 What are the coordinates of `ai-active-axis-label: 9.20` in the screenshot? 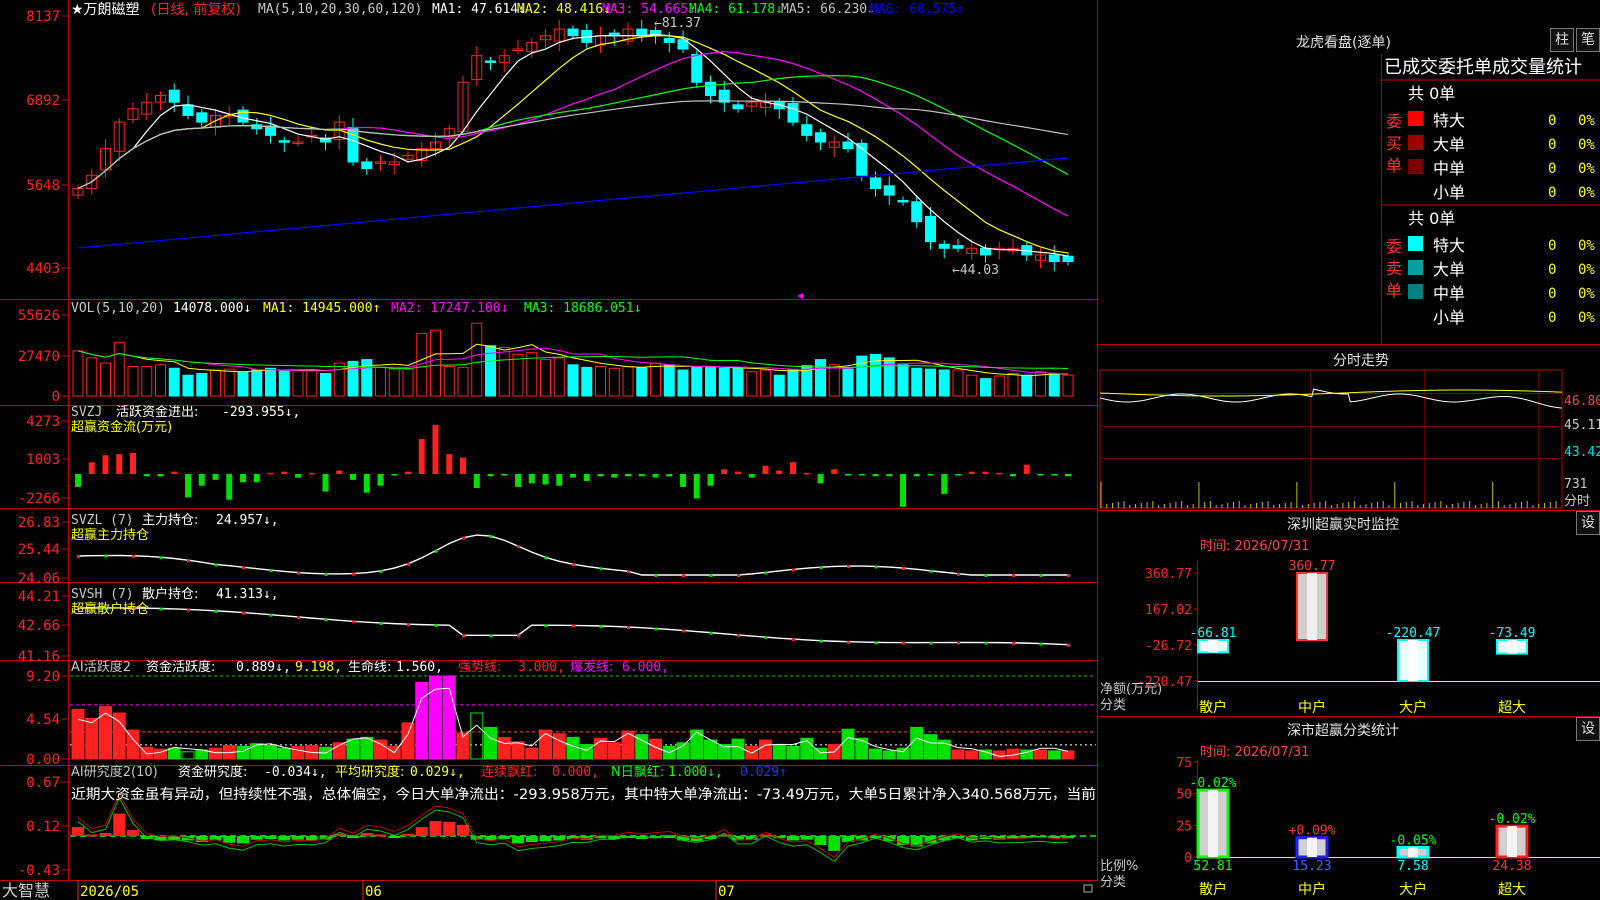 It's located at (43, 677).